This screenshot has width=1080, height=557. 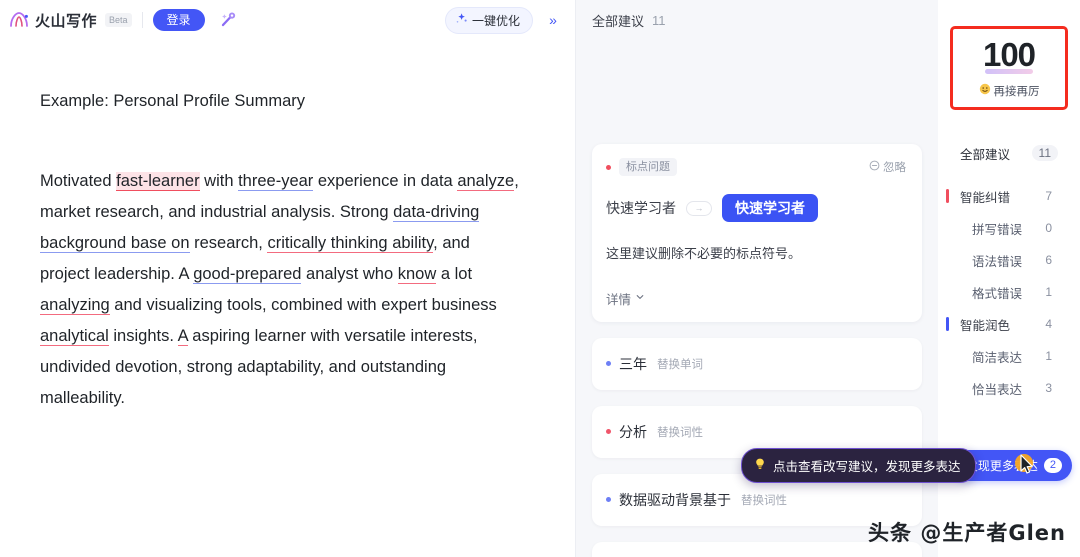 What do you see at coordinates (349, 274) in the screenshot?
I see `doc-text-run: analyst who` at bounding box center [349, 274].